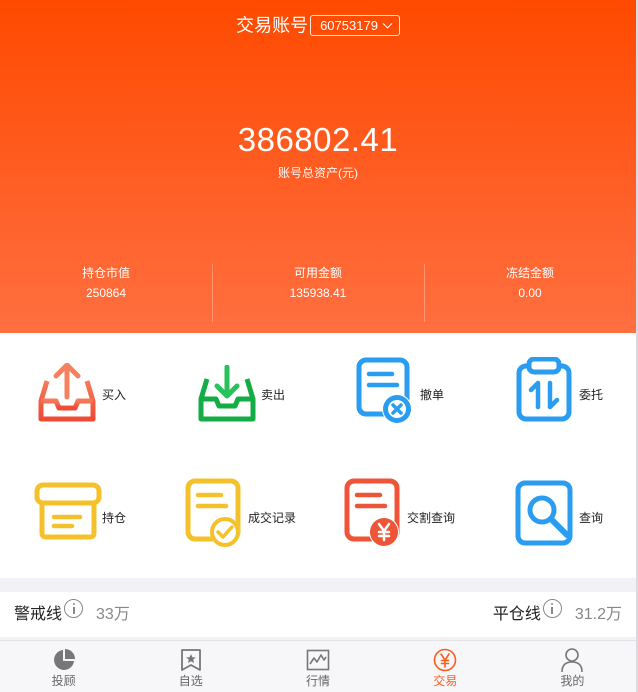 The height and width of the screenshot is (692, 638). I want to click on risk-lines-bar: 警戒线 33万 平仓线 31.2万, so click(318, 614).